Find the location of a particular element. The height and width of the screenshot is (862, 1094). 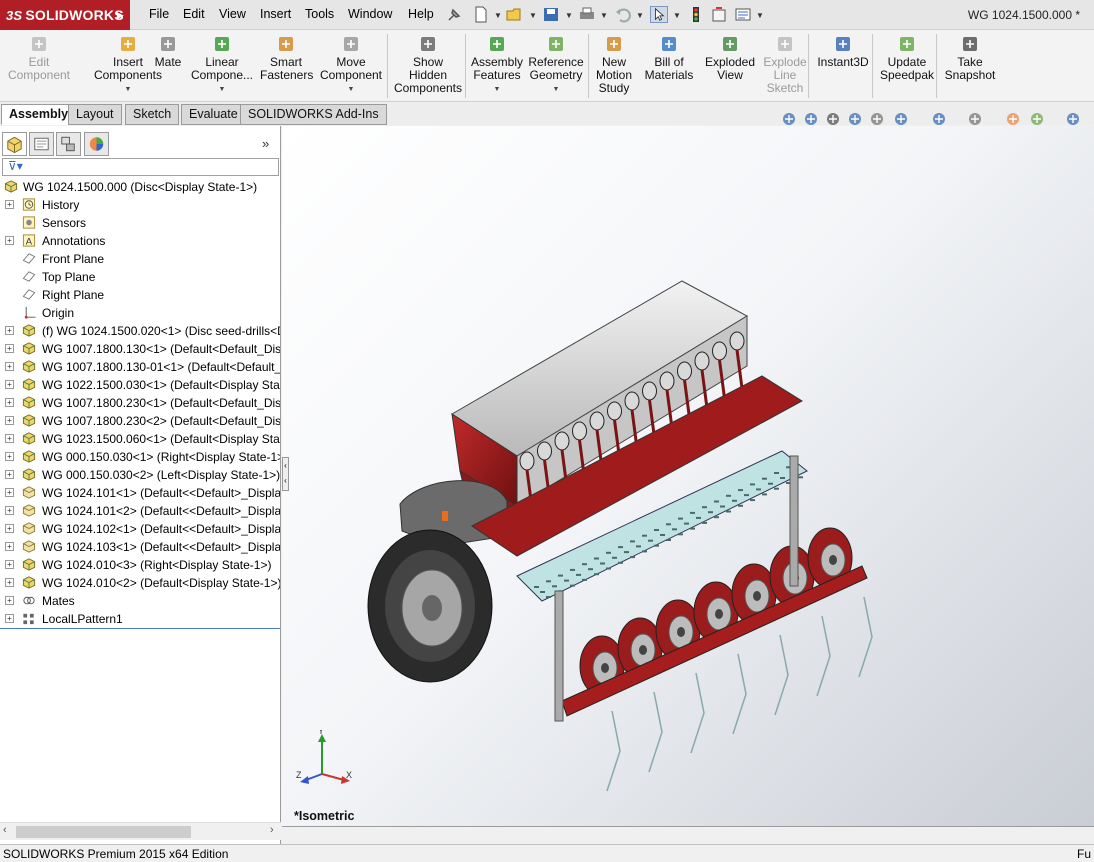

assembly-features-button: Assembly Features ▼ is located at coordinates (497, 66).